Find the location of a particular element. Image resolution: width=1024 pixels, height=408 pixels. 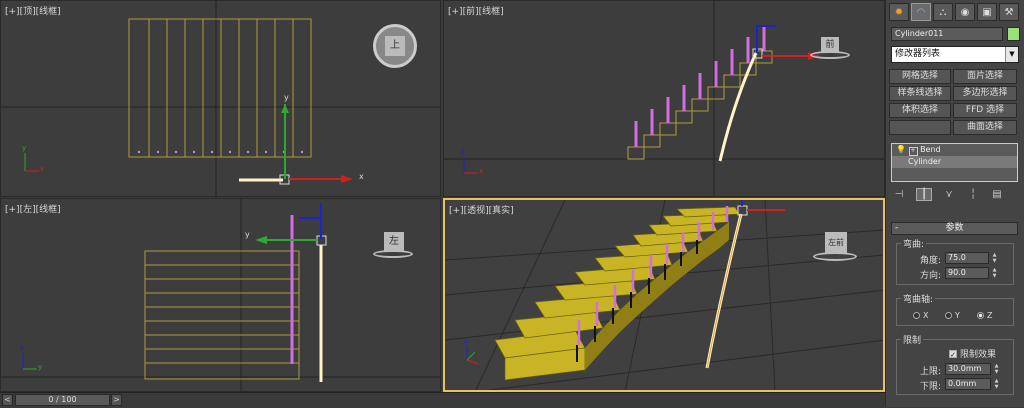

modifier-list-dropdown: 修改器列表 ▼ is located at coordinates (955, 54).